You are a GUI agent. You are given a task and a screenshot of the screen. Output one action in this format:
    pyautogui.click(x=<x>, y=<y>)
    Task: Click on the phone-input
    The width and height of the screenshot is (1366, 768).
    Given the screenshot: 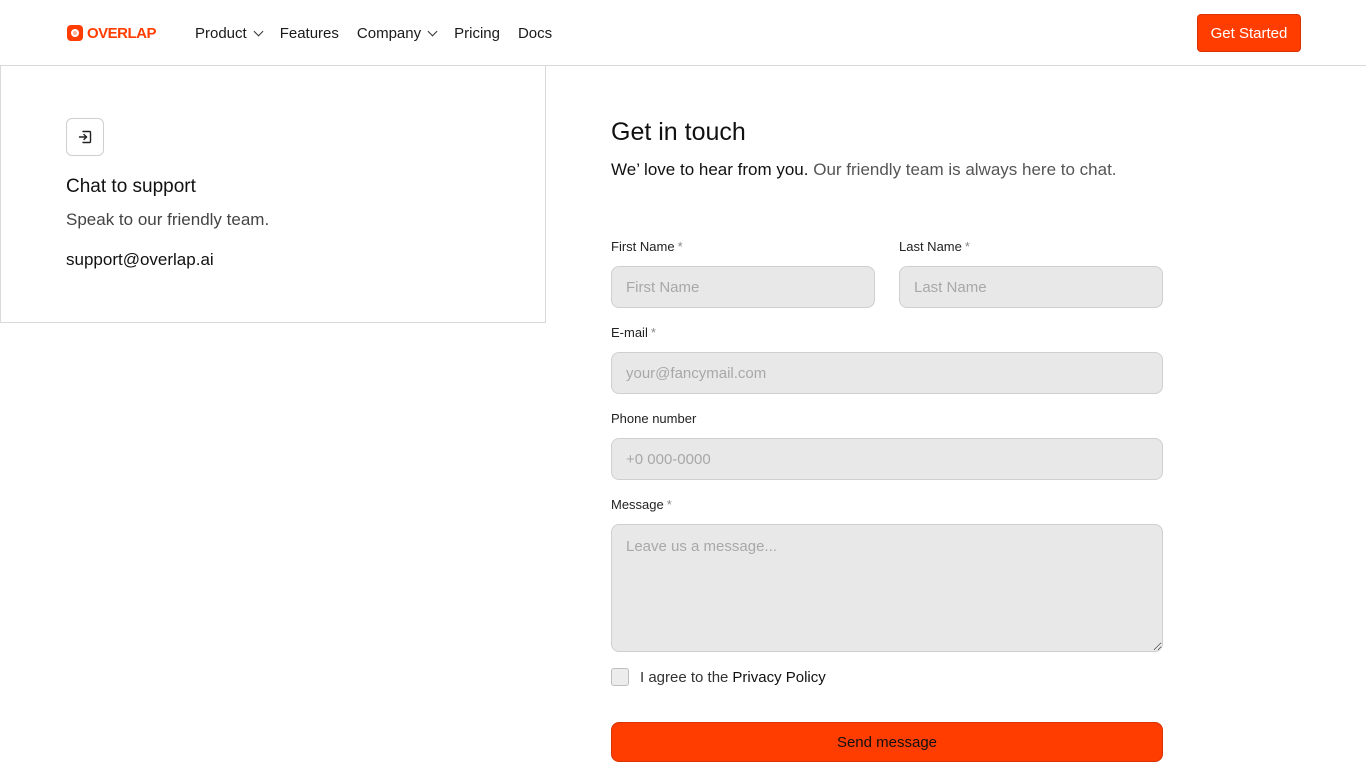 What is the action you would take?
    pyautogui.click(x=887, y=459)
    